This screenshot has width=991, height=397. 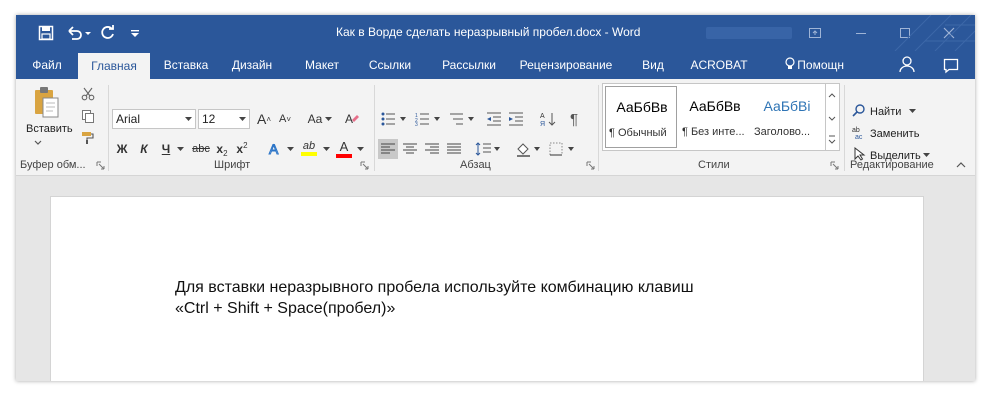 I want to click on grow-font-button: A ˄, so click(x=264, y=119).